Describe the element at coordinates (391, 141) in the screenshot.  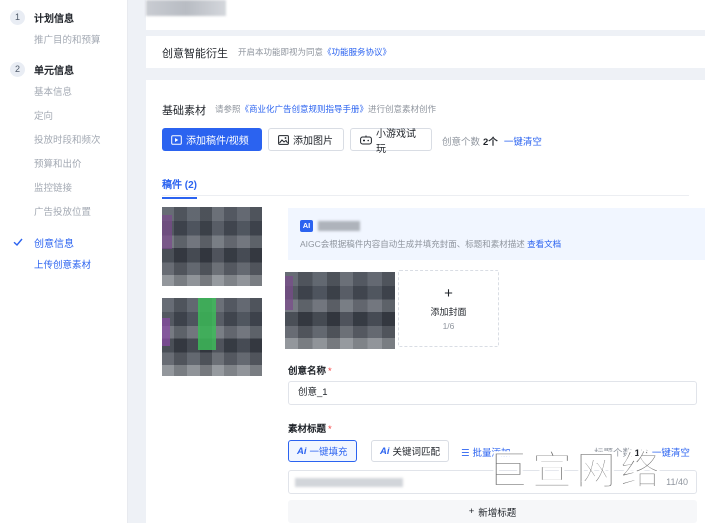
I see `mini-game-button: 小游戏试玩` at that location.